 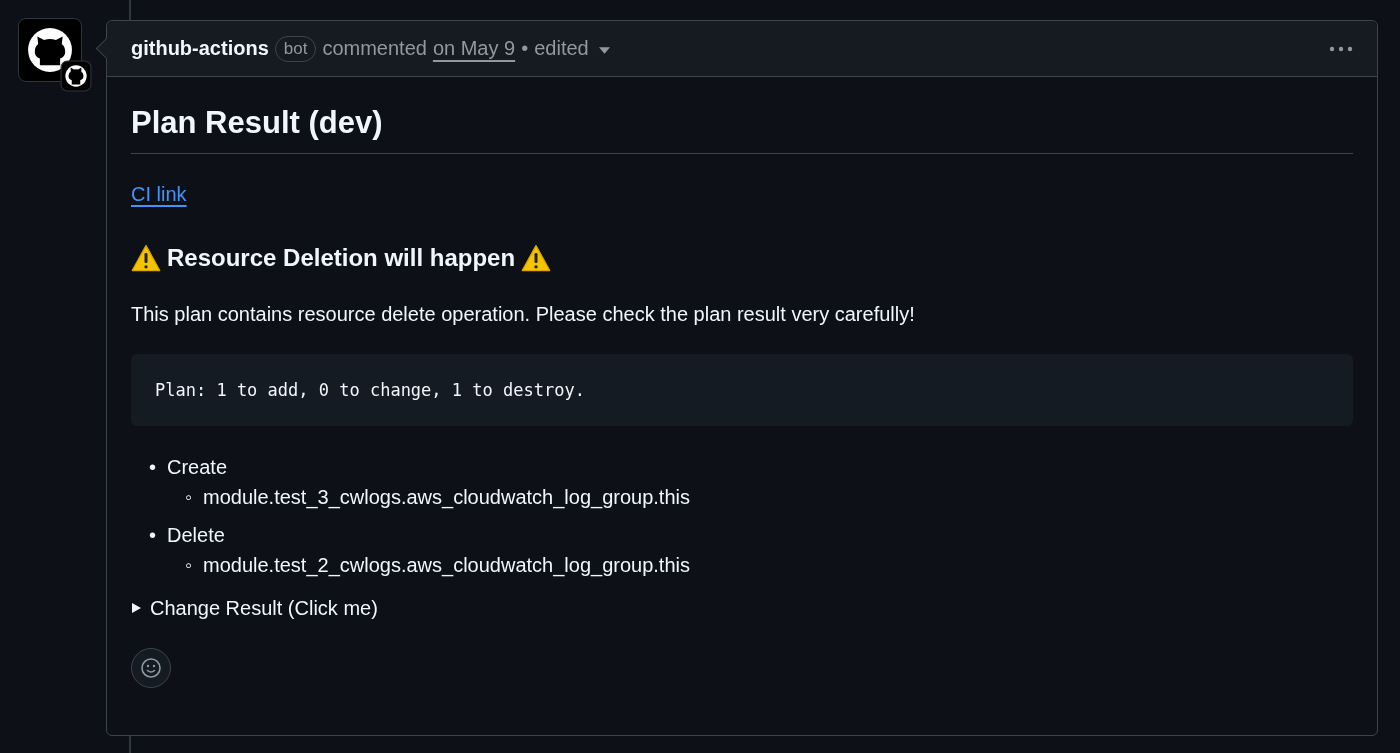 I want to click on caret-icon, so click(x=604, y=50).